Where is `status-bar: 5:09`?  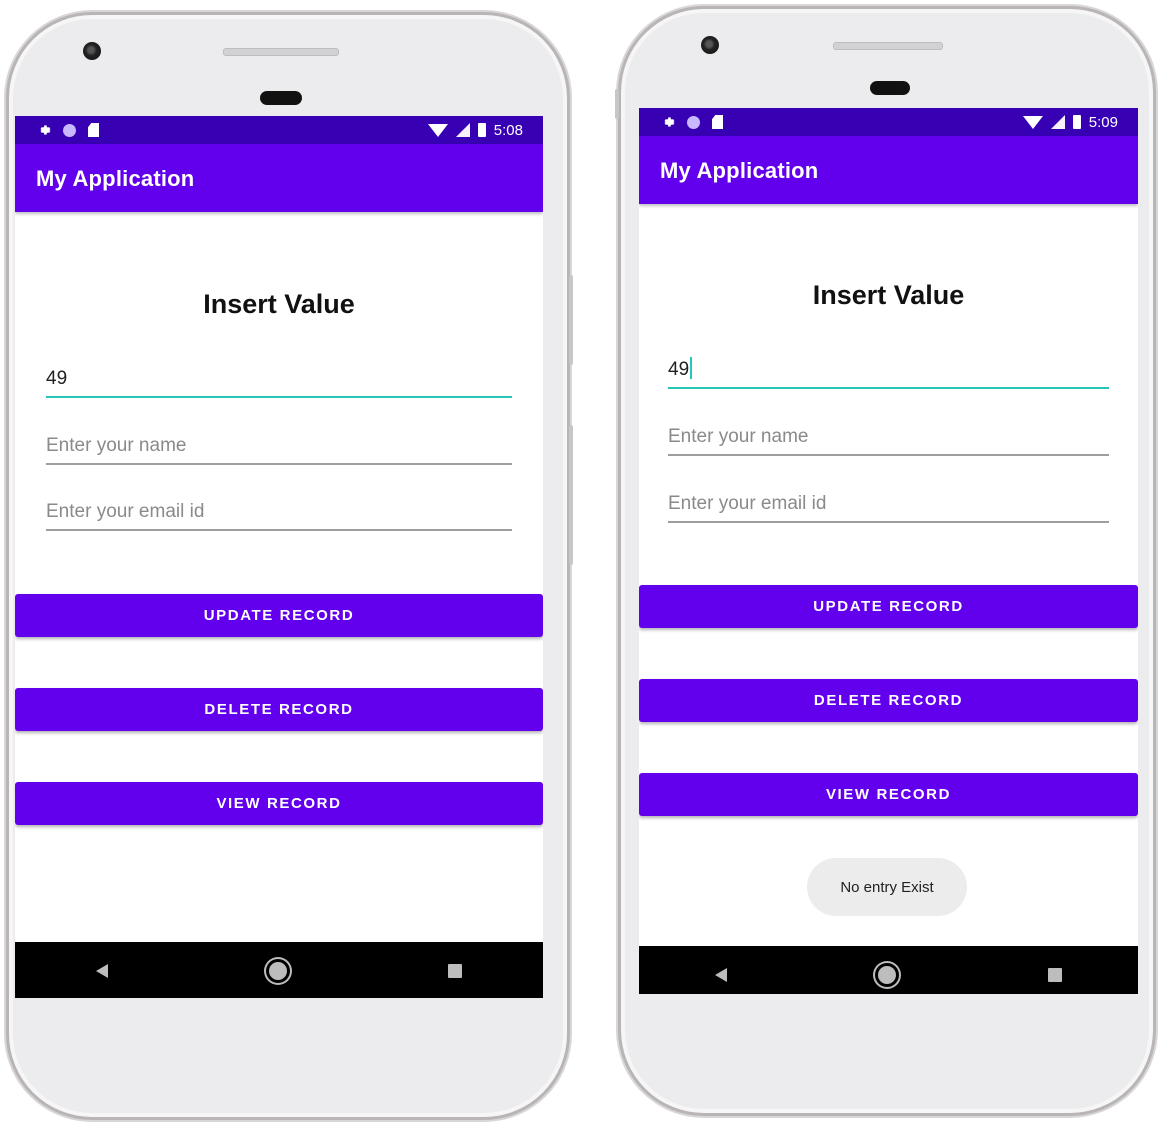 status-bar: 5:09 is located at coordinates (888, 122).